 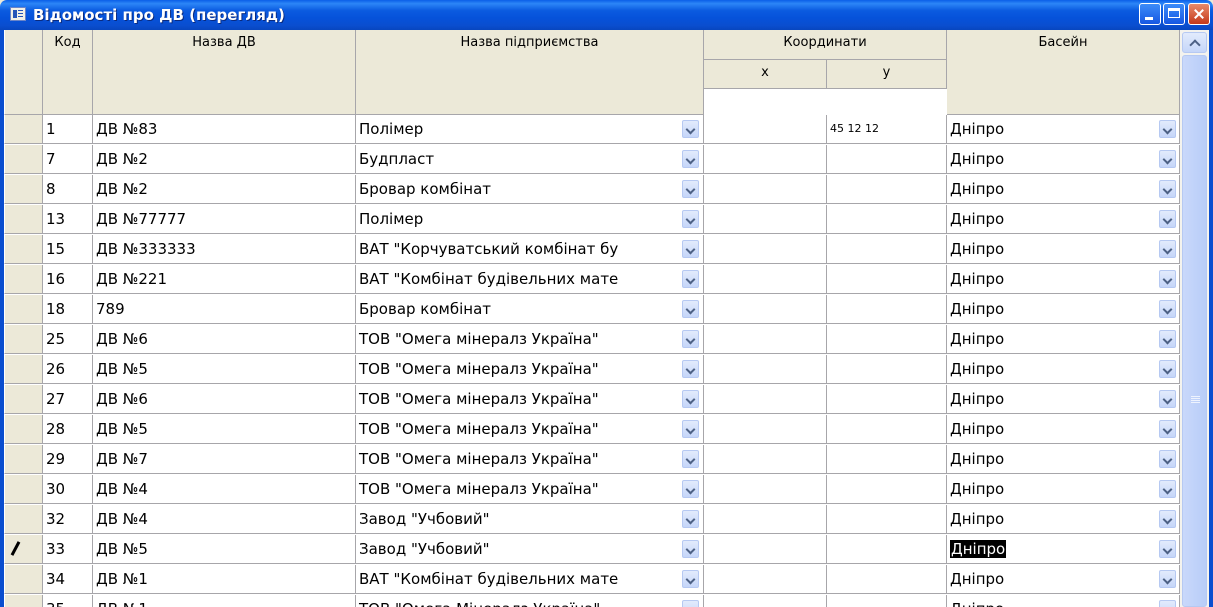 What do you see at coordinates (68, 399) in the screenshot?
I see `code-cell: 27` at bounding box center [68, 399].